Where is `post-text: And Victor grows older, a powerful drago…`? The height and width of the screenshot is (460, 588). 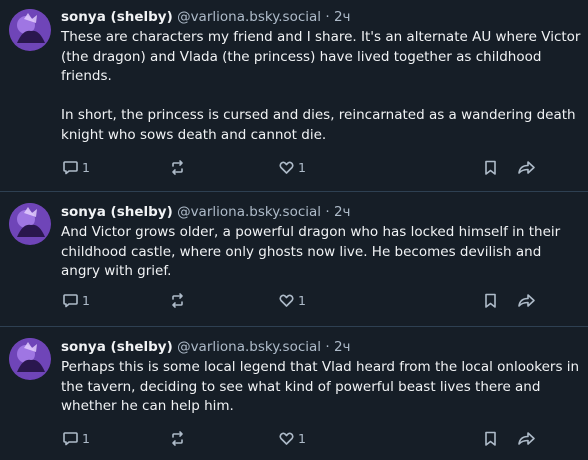 post-text: And Victor grows older, a powerful drago… is located at coordinates (321, 252).